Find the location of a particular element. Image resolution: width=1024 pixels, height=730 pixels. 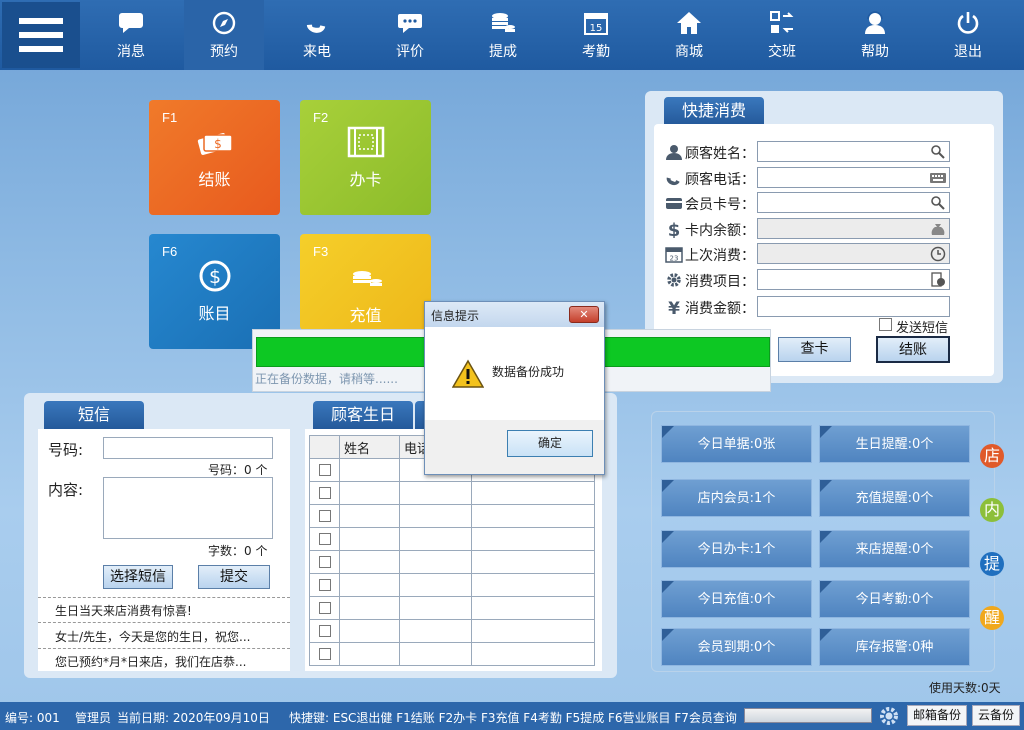

nav-attendance: 15 考勤 is located at coordinates (596, 35).